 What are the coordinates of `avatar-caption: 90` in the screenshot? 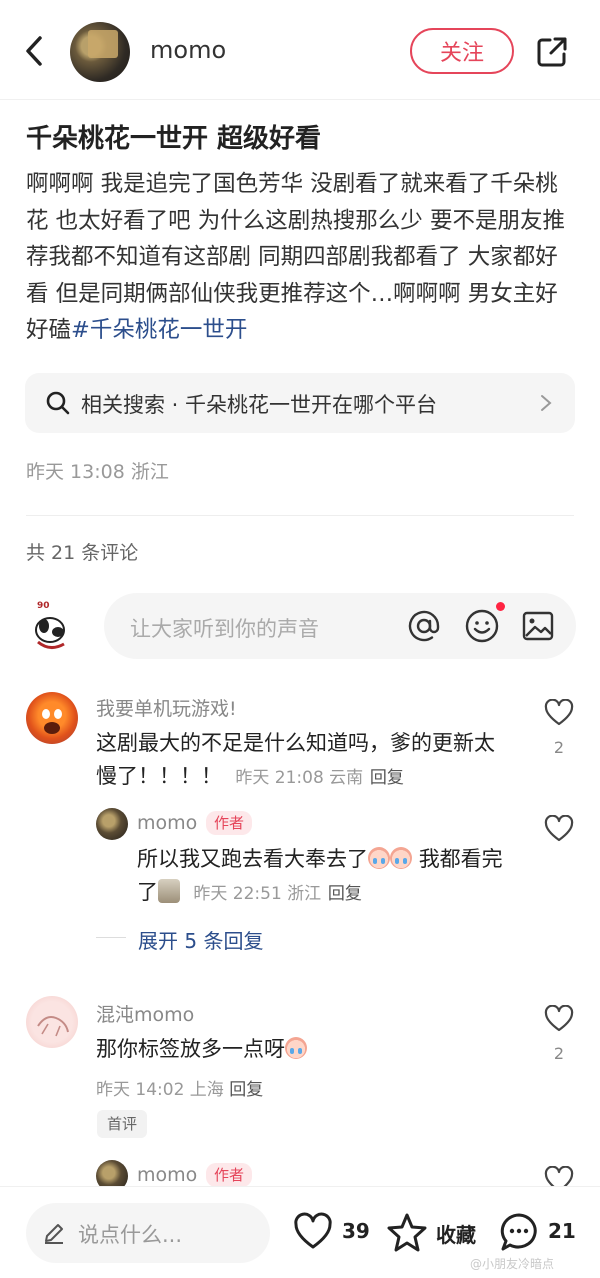 It's located at (43, 606).